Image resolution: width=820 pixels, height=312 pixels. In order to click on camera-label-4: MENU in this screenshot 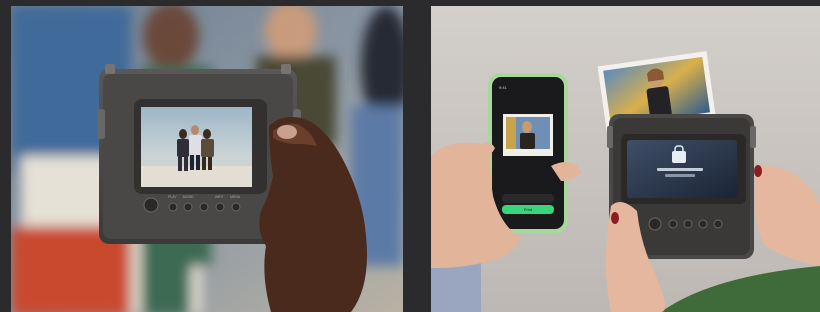, I will do `click(235, 197)`.